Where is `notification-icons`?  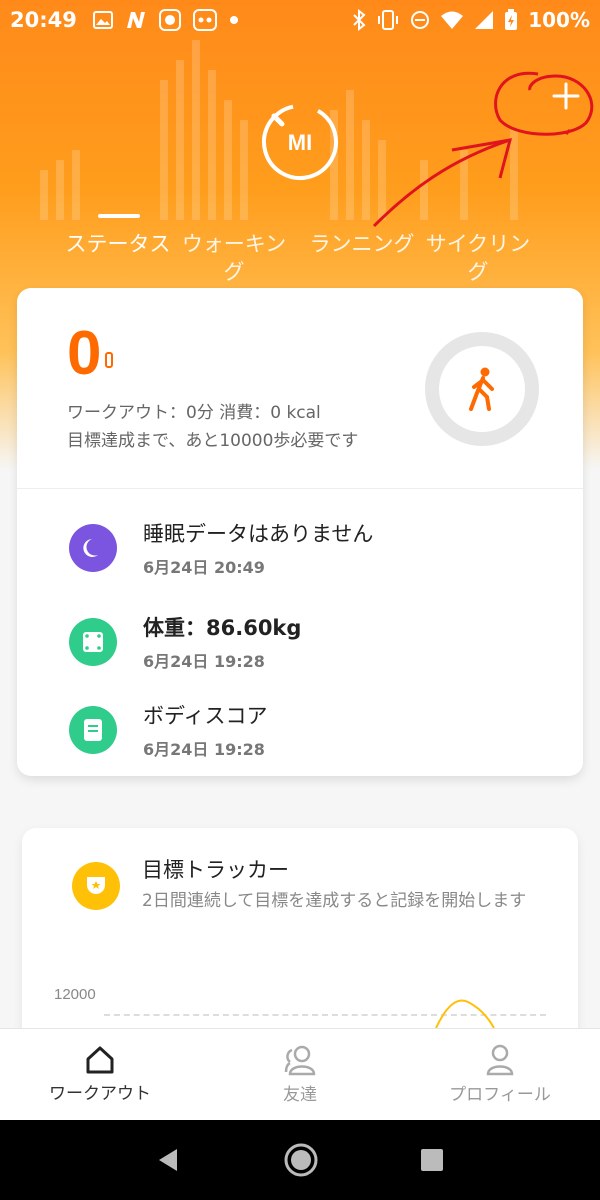 notification-icons is located at coordinates (165, 20).